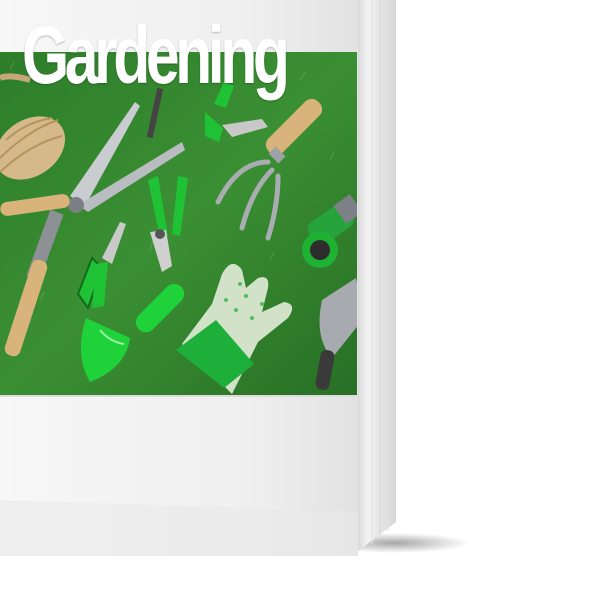 The width and height of the screenshot is (600, 600). What do you see at coordinates (374, 278) in the screenshot?
I see `page-edges` at bounding box center [374, 278].